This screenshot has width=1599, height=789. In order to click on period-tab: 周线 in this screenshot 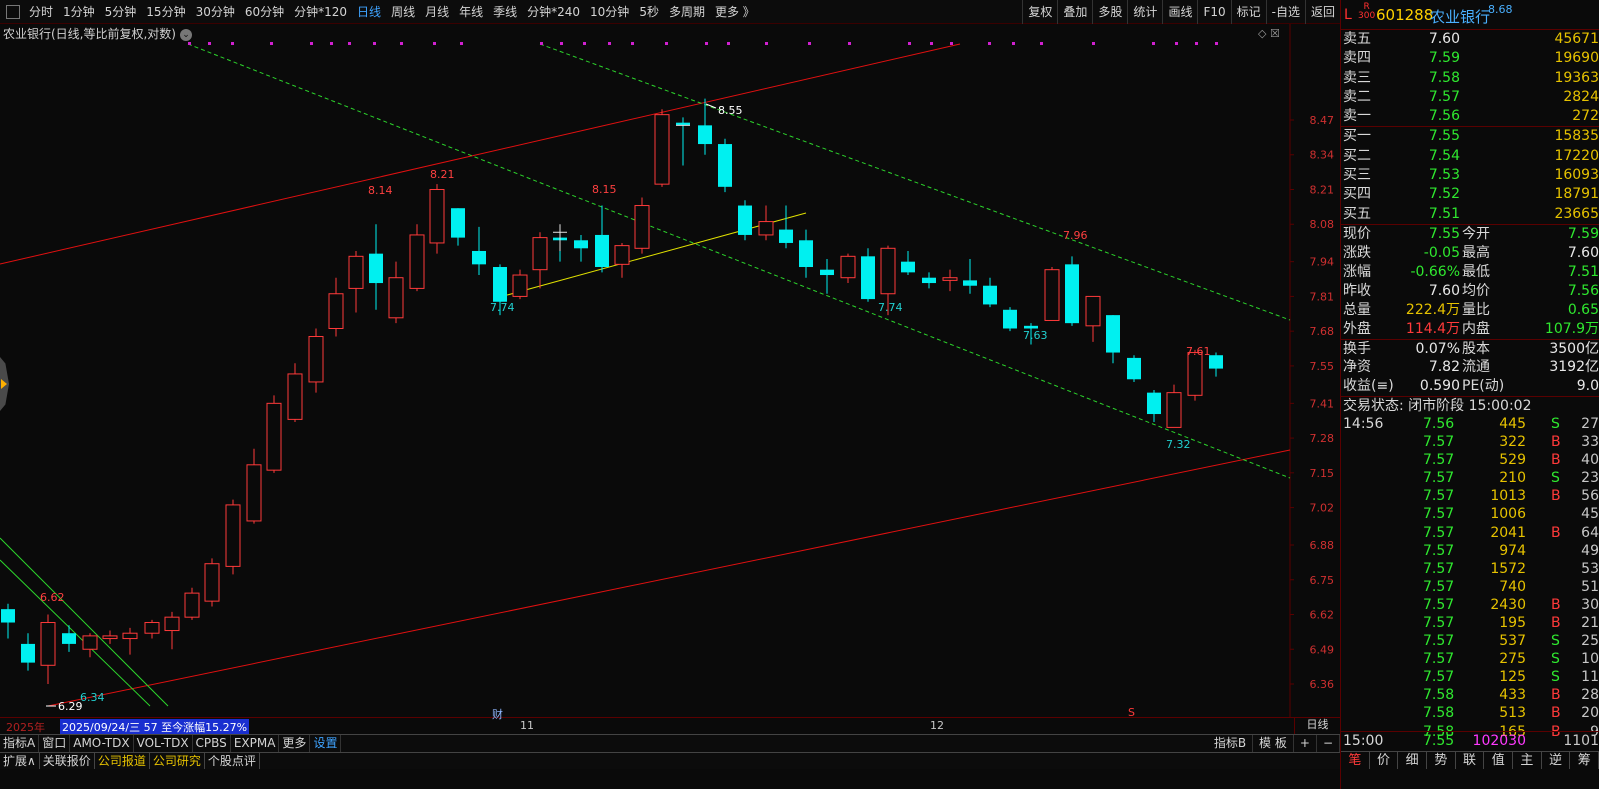, I will do `click(403, 12)`.